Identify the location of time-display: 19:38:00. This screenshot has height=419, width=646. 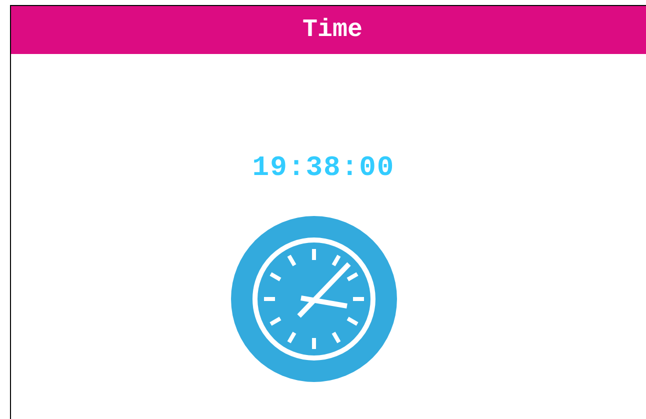
(323, 169).